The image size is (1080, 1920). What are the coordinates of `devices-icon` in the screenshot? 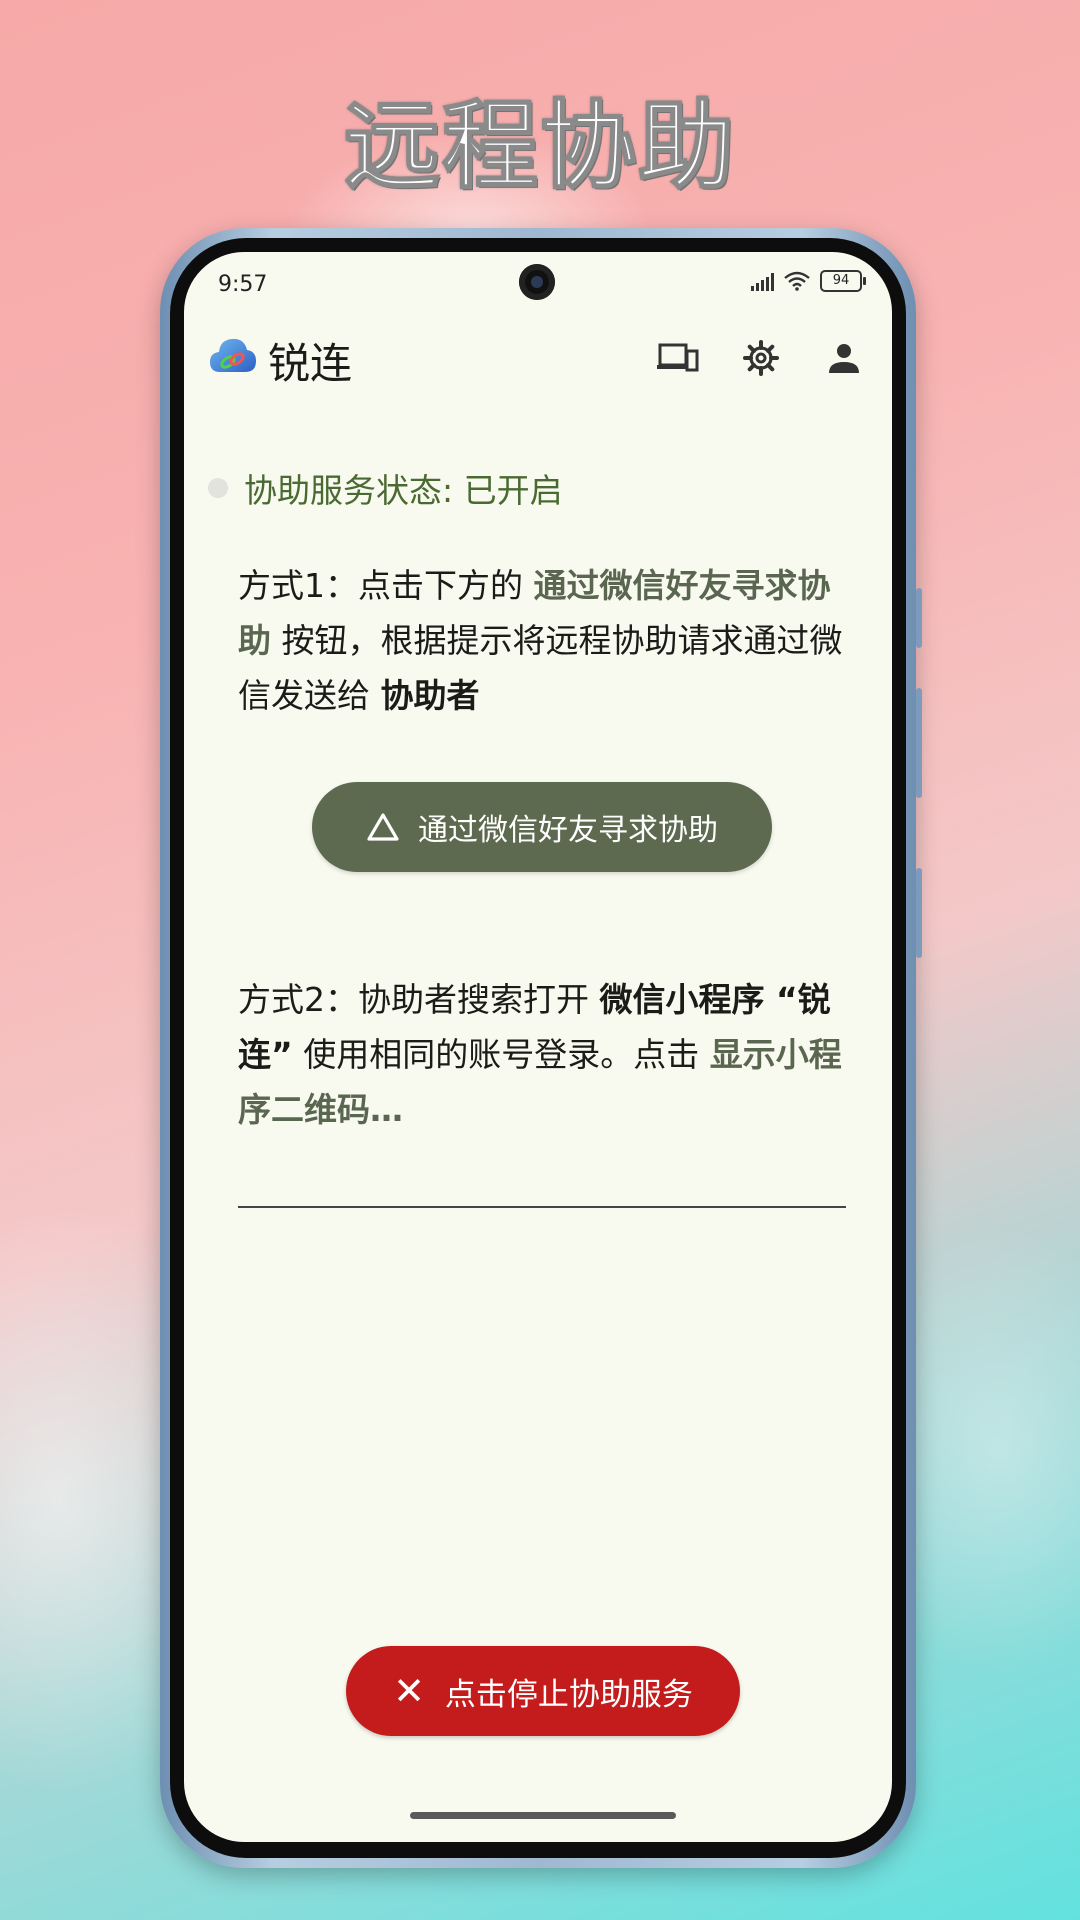 It's located at (678, 357).